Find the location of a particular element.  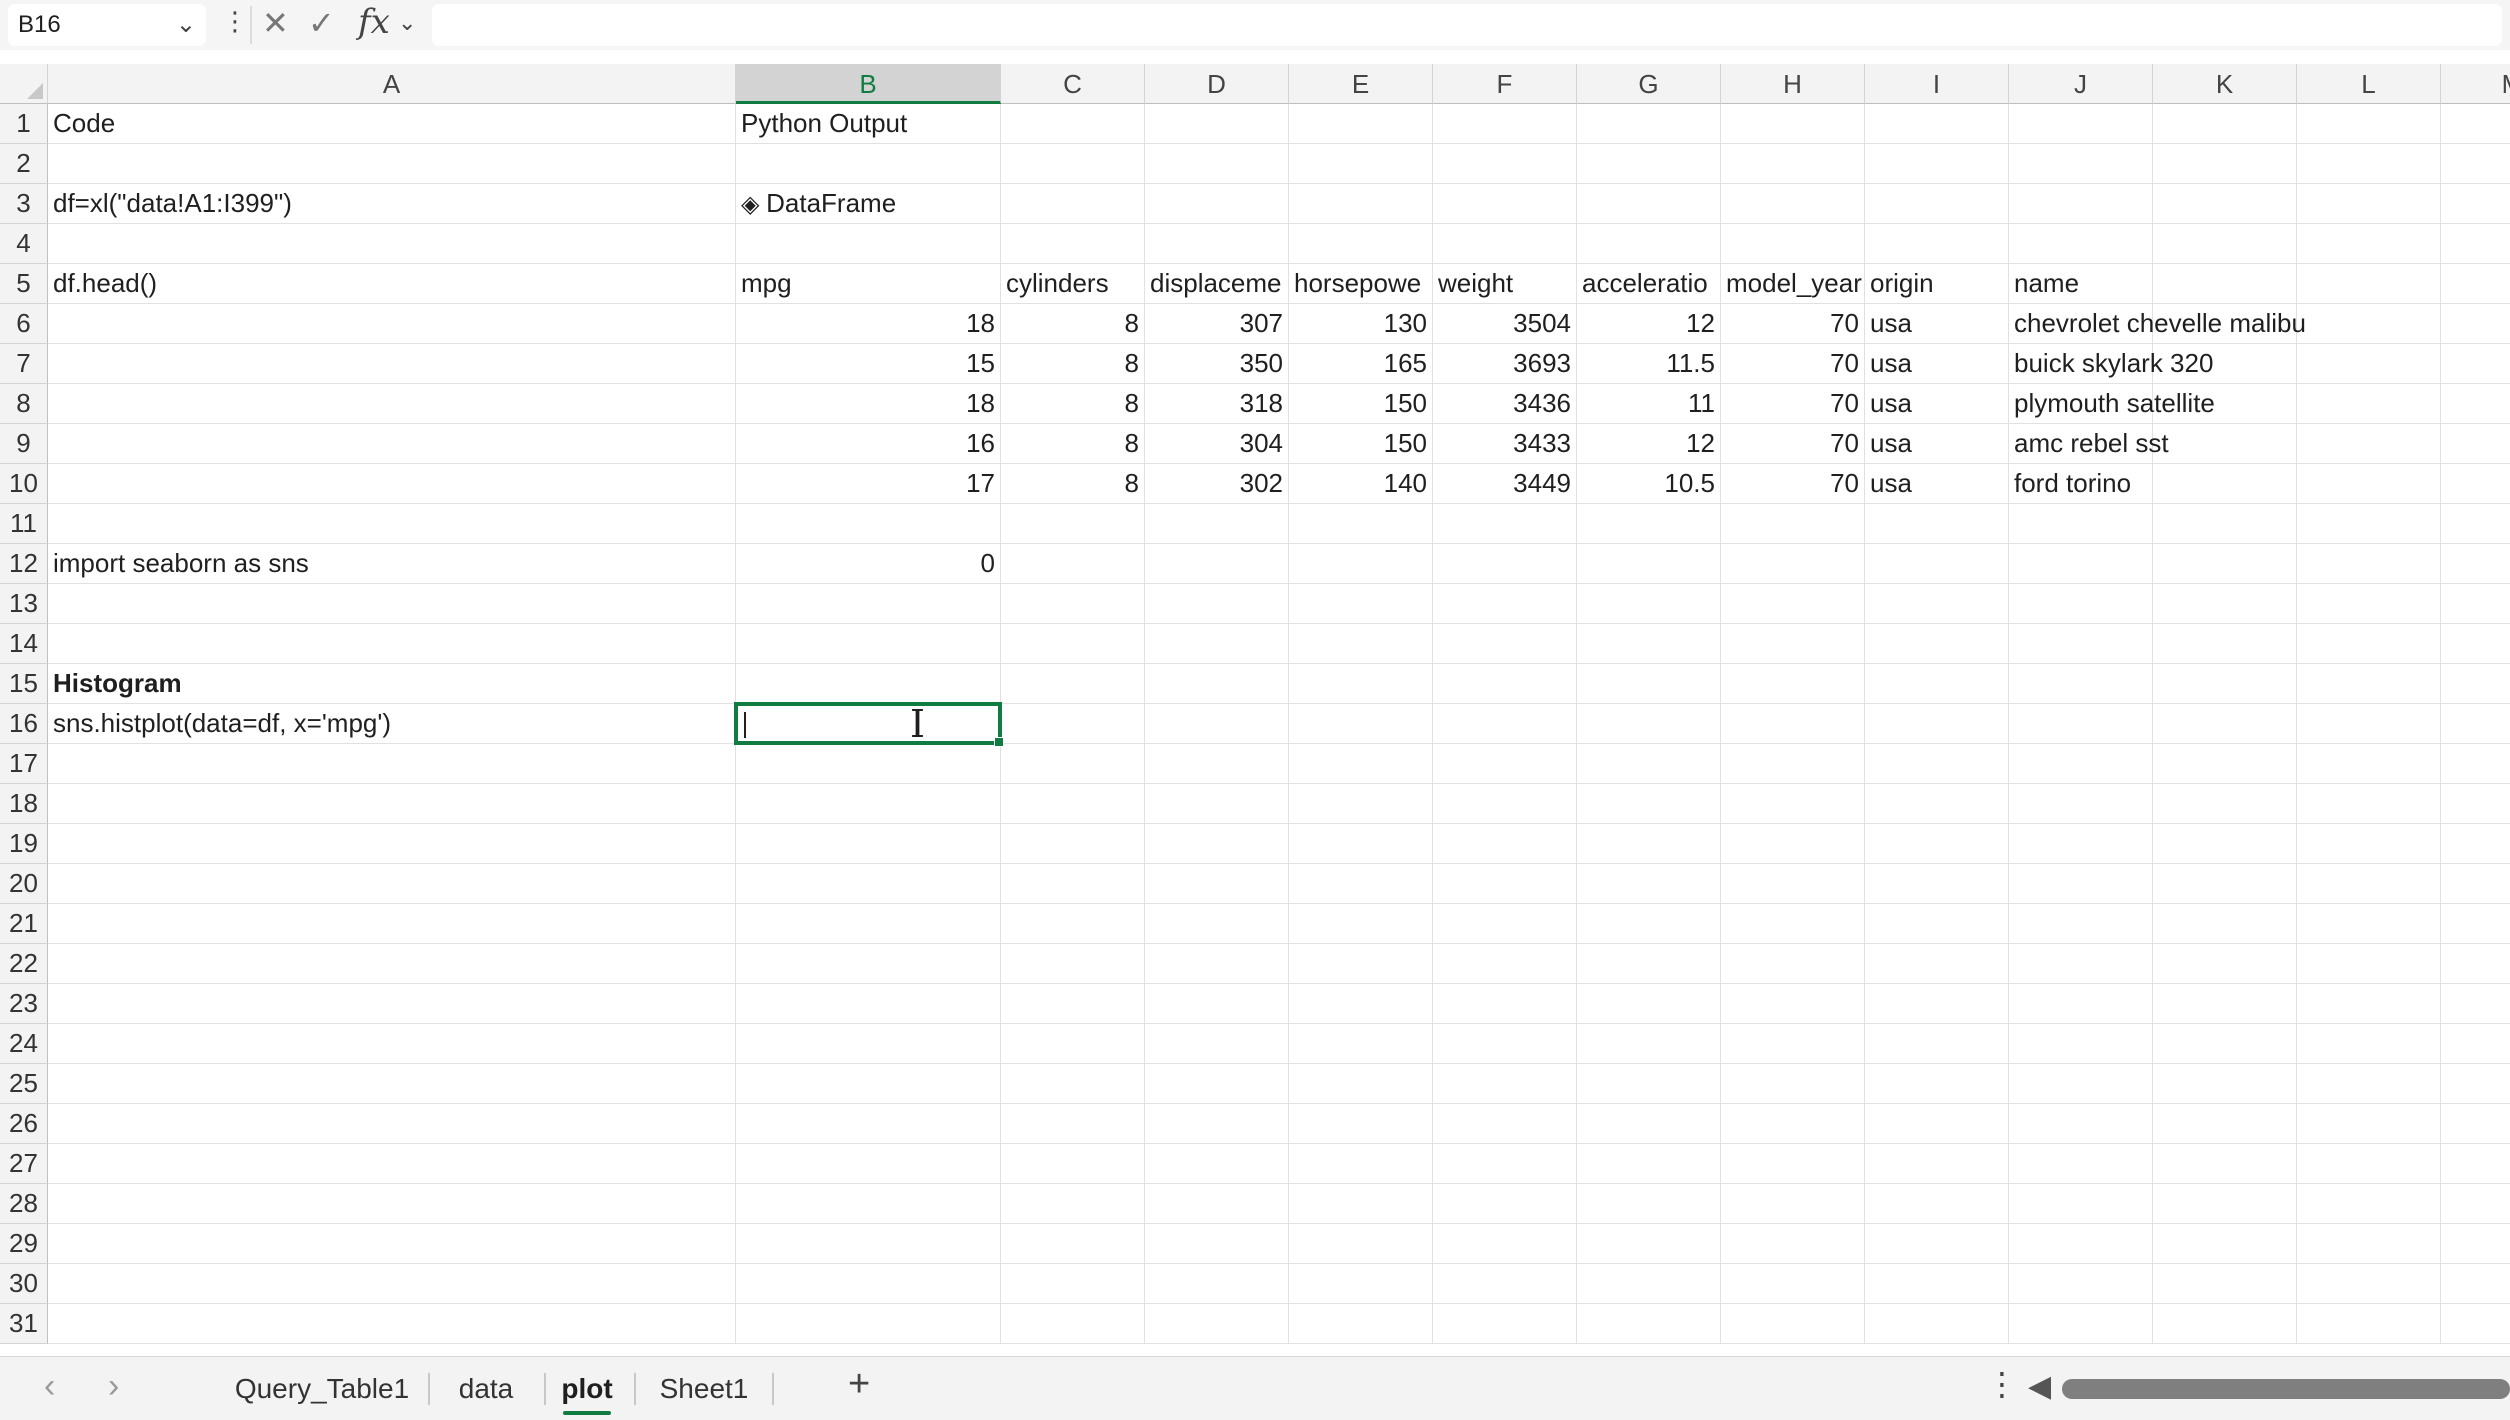

cell-f5: weight is located at coordinates (1505, 284).